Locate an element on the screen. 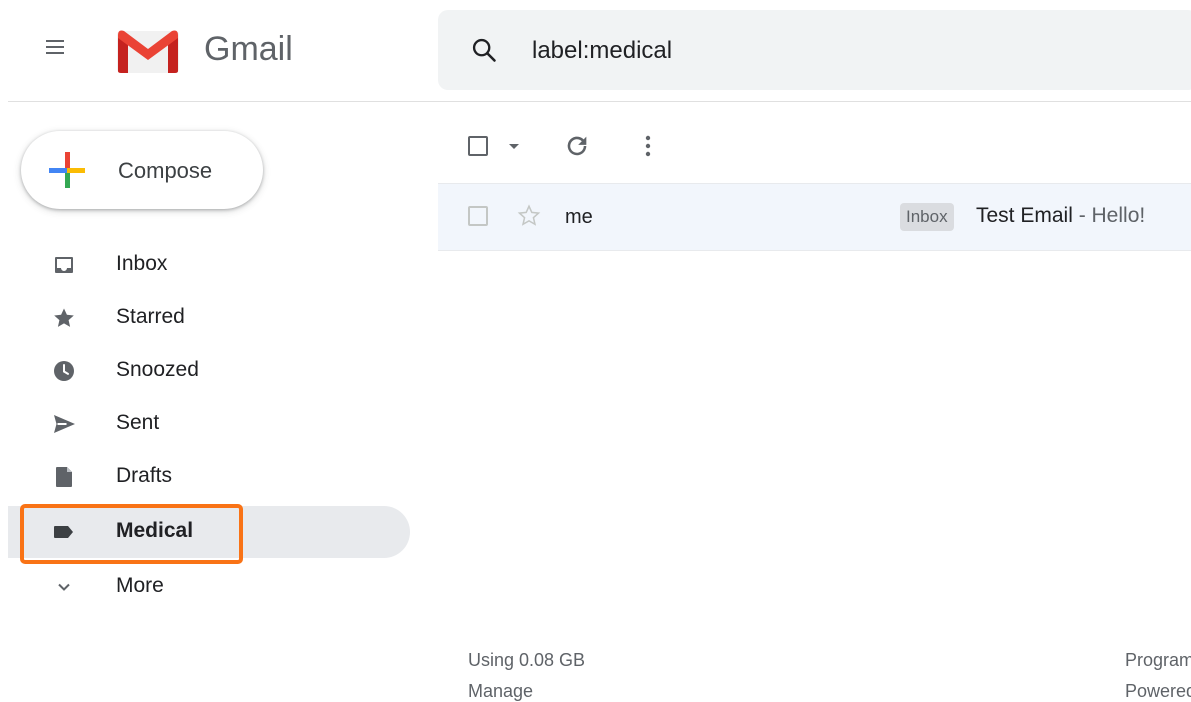  inbox-icon is located at coordinates (64, 265).